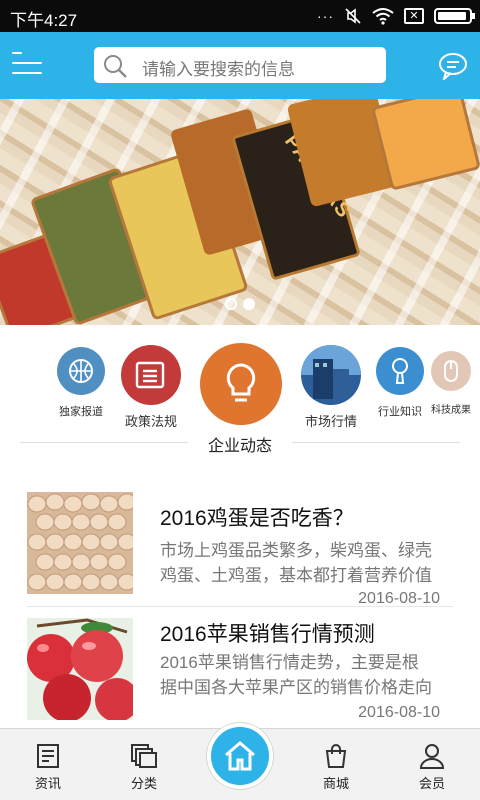 The height and width of the screenshot is (800, 480). I want to click on microphone-icon, so click(400, 371).